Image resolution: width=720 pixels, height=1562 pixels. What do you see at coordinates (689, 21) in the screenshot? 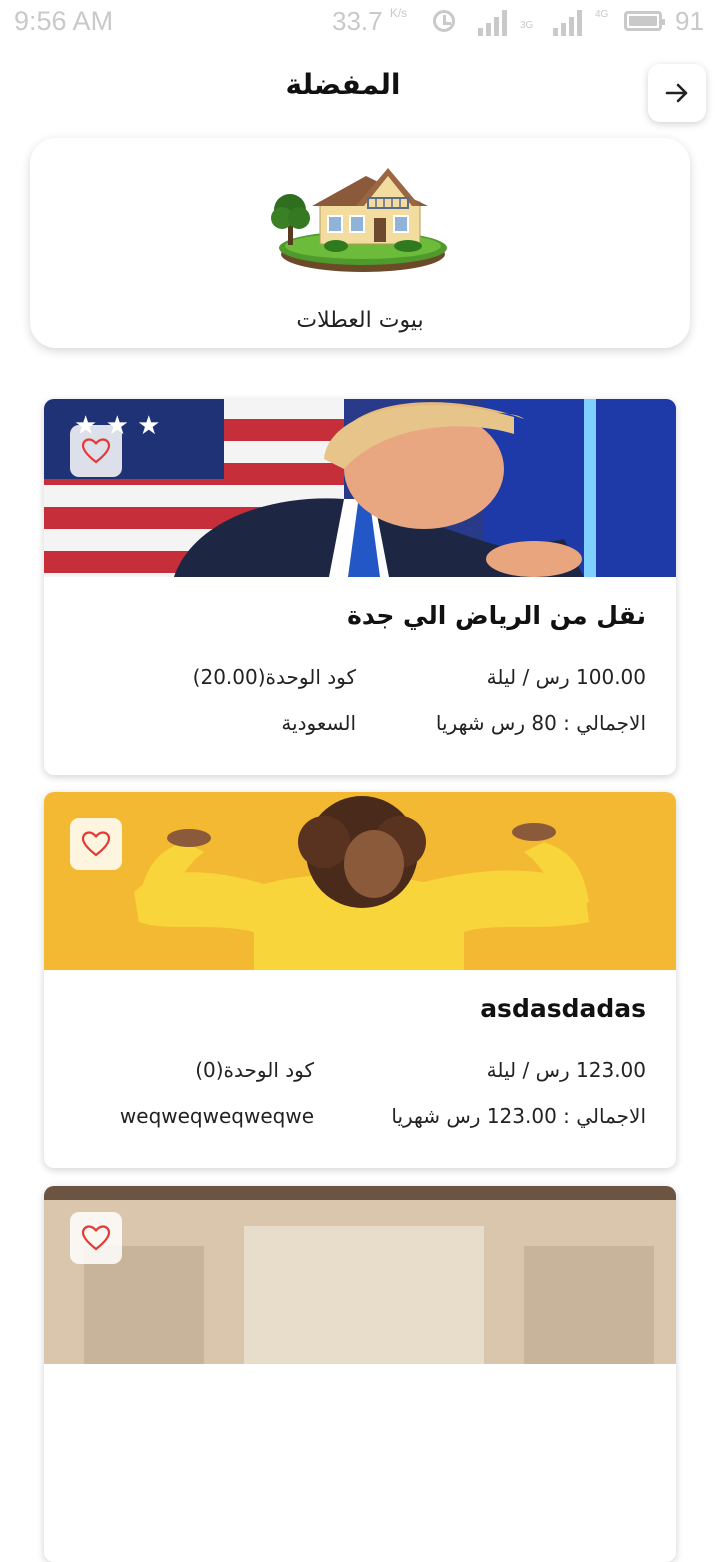
I see `battery-percent: 91` at bounding box center [689, 21].